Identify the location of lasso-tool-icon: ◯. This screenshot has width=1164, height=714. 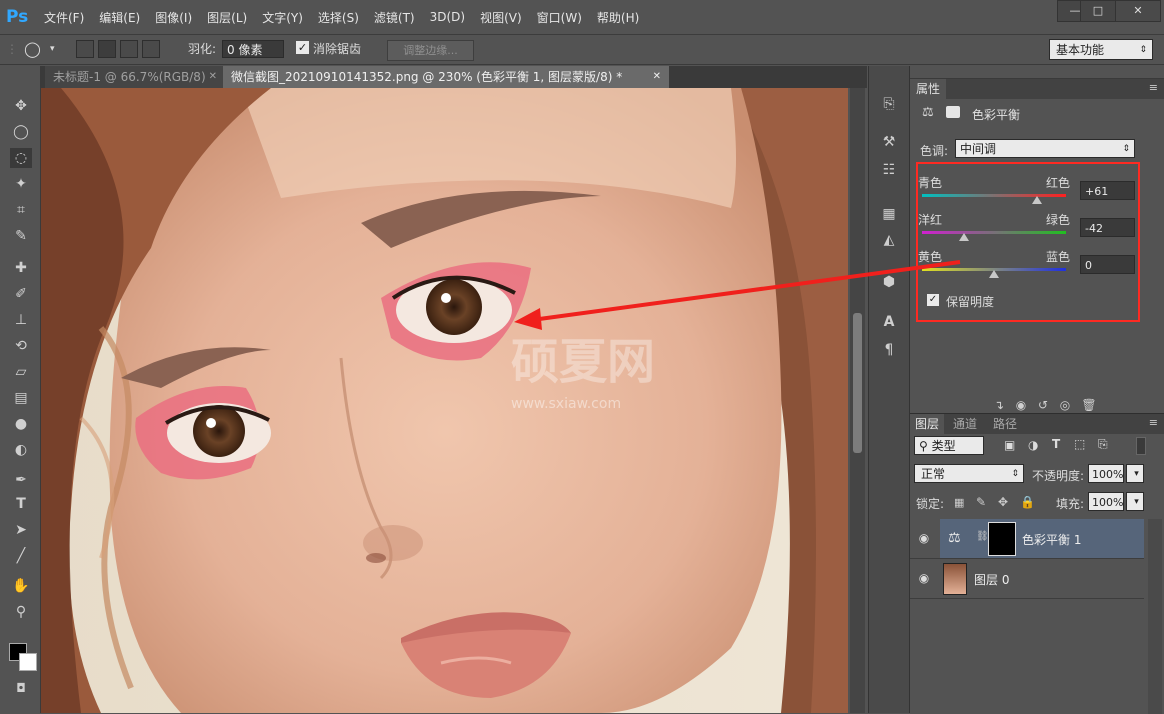
(32, 49).